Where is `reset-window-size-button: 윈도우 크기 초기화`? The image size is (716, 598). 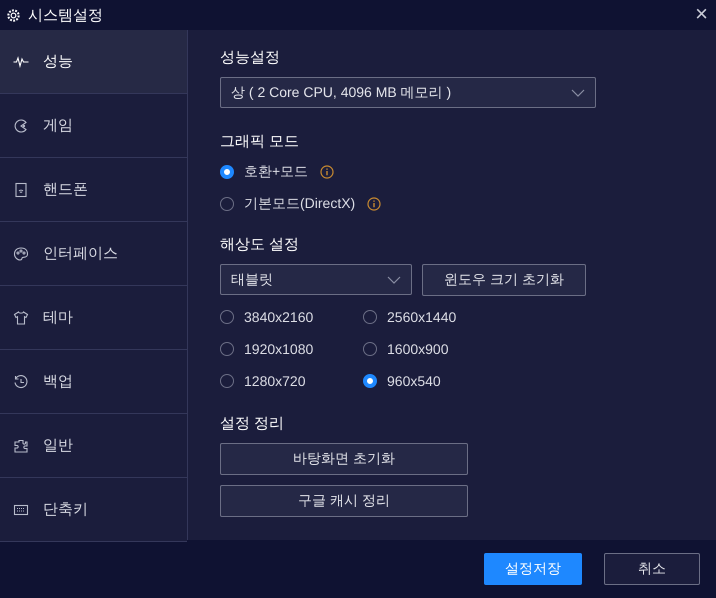 reset-window-size-button: 윈도우 크기 초기화 is located at coordinates (504, 280).